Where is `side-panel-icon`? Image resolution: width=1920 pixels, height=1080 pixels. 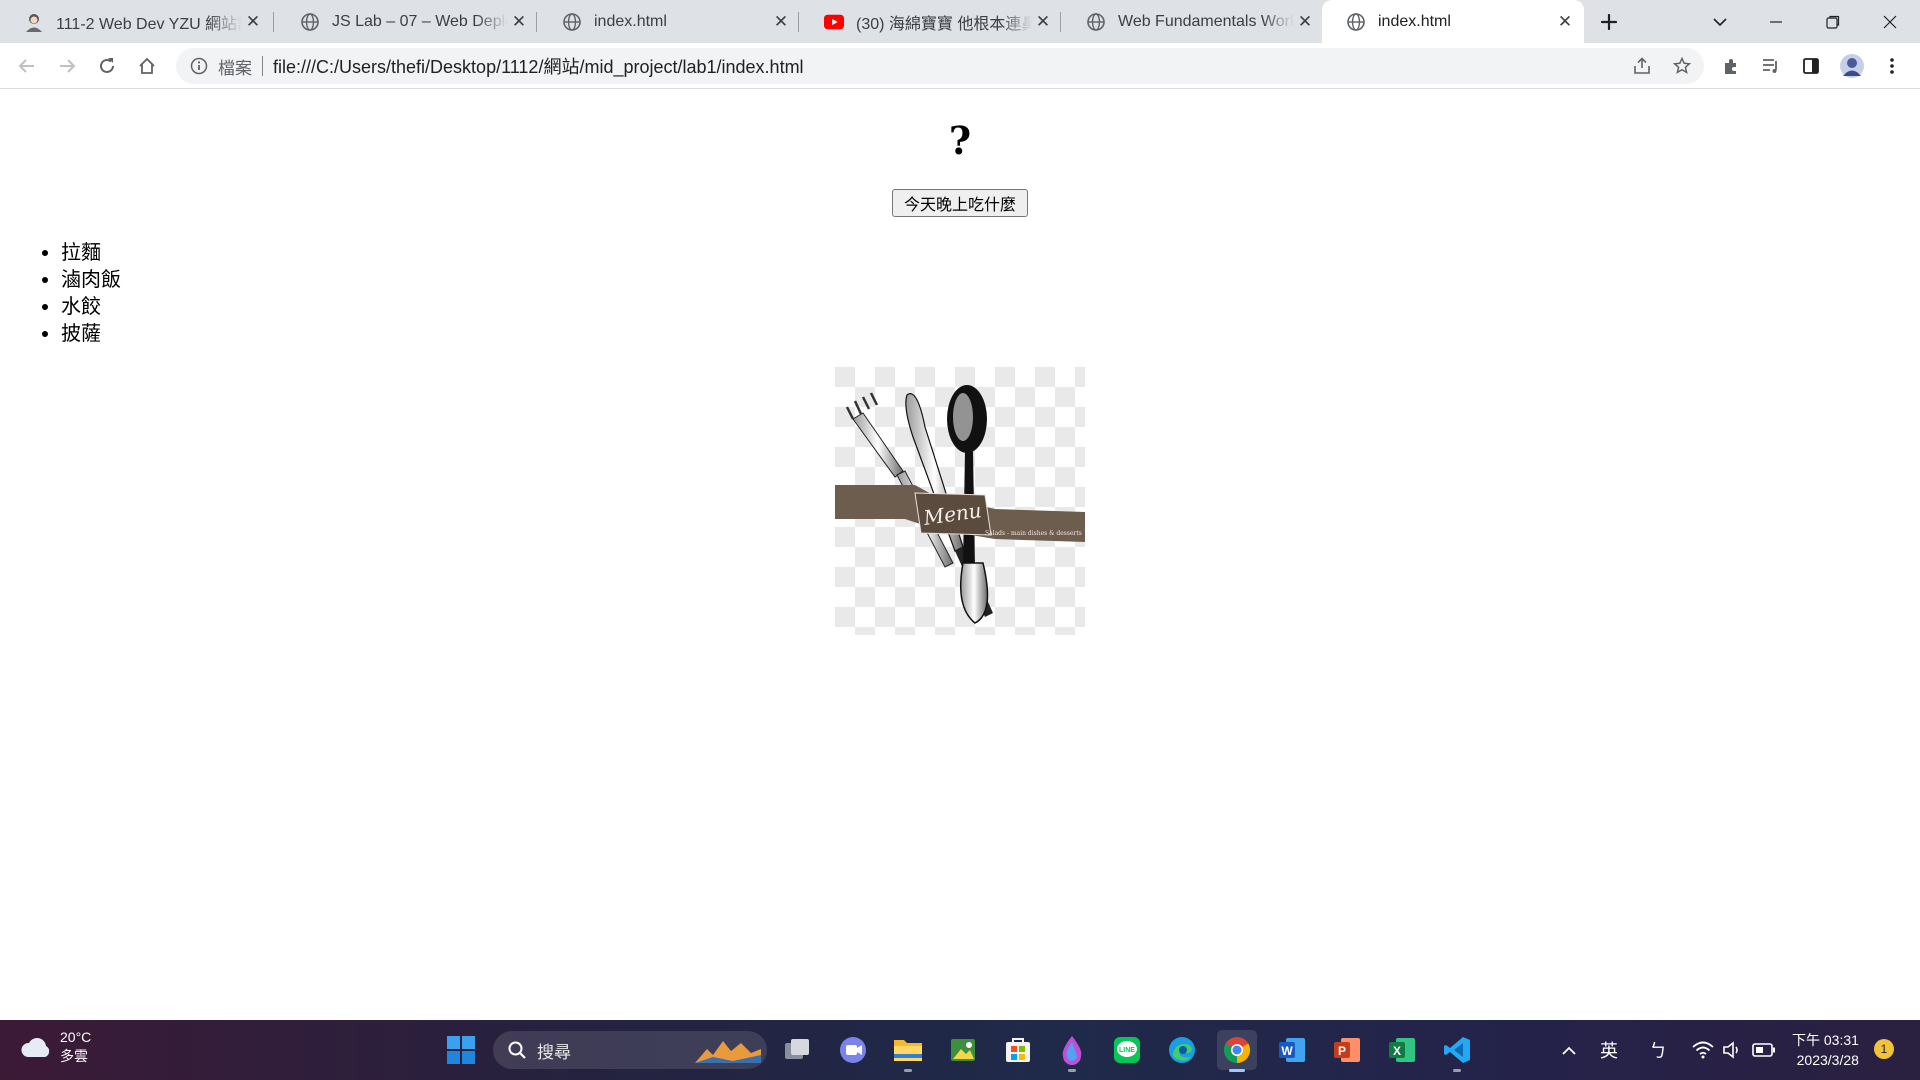
side-panel-icon is located at coordinates (1811, 66).